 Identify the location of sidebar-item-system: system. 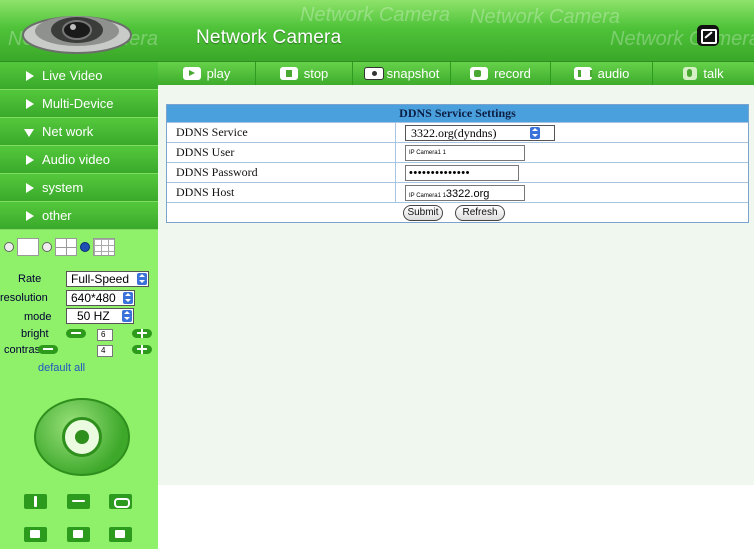
(79, 188).